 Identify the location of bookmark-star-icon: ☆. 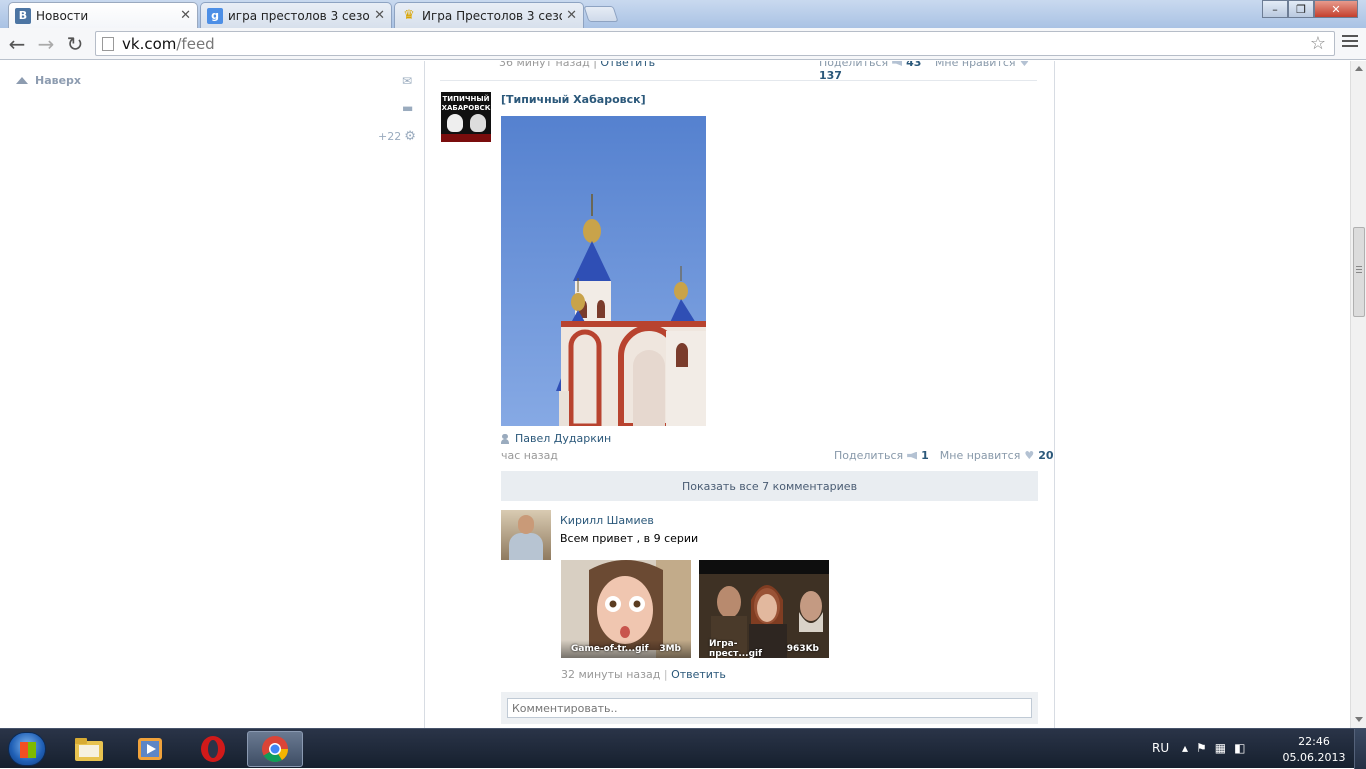
(1318, 43).